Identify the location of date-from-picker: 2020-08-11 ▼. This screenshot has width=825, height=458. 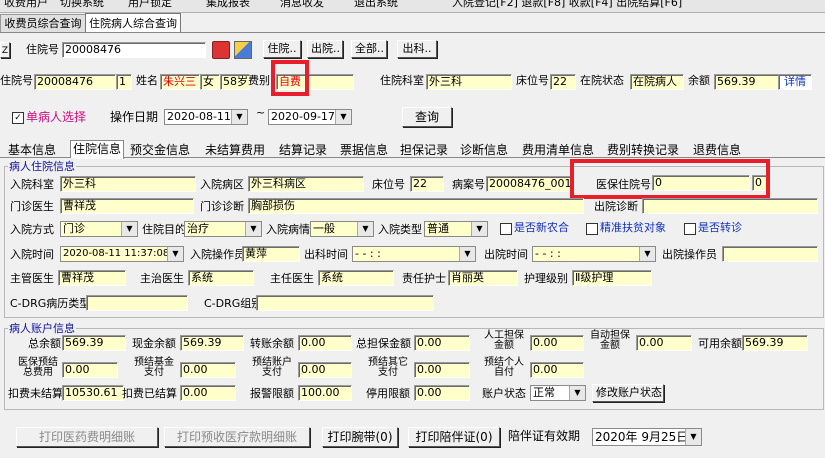
(206, 117).